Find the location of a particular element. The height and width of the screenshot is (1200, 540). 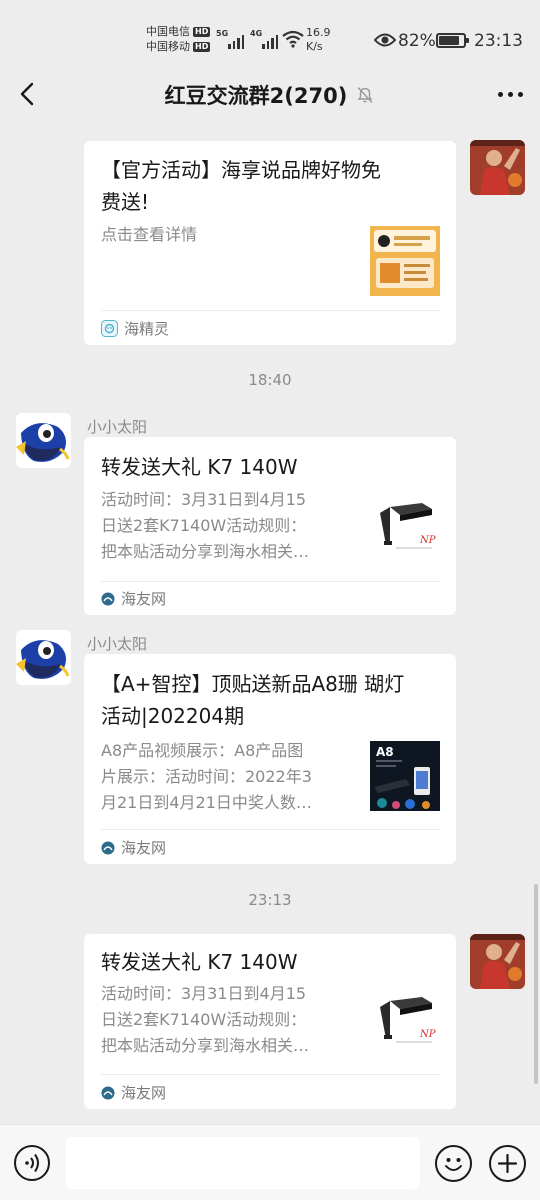

group-name: 红豆交流群2(270) is located at coordinates (256, 96).